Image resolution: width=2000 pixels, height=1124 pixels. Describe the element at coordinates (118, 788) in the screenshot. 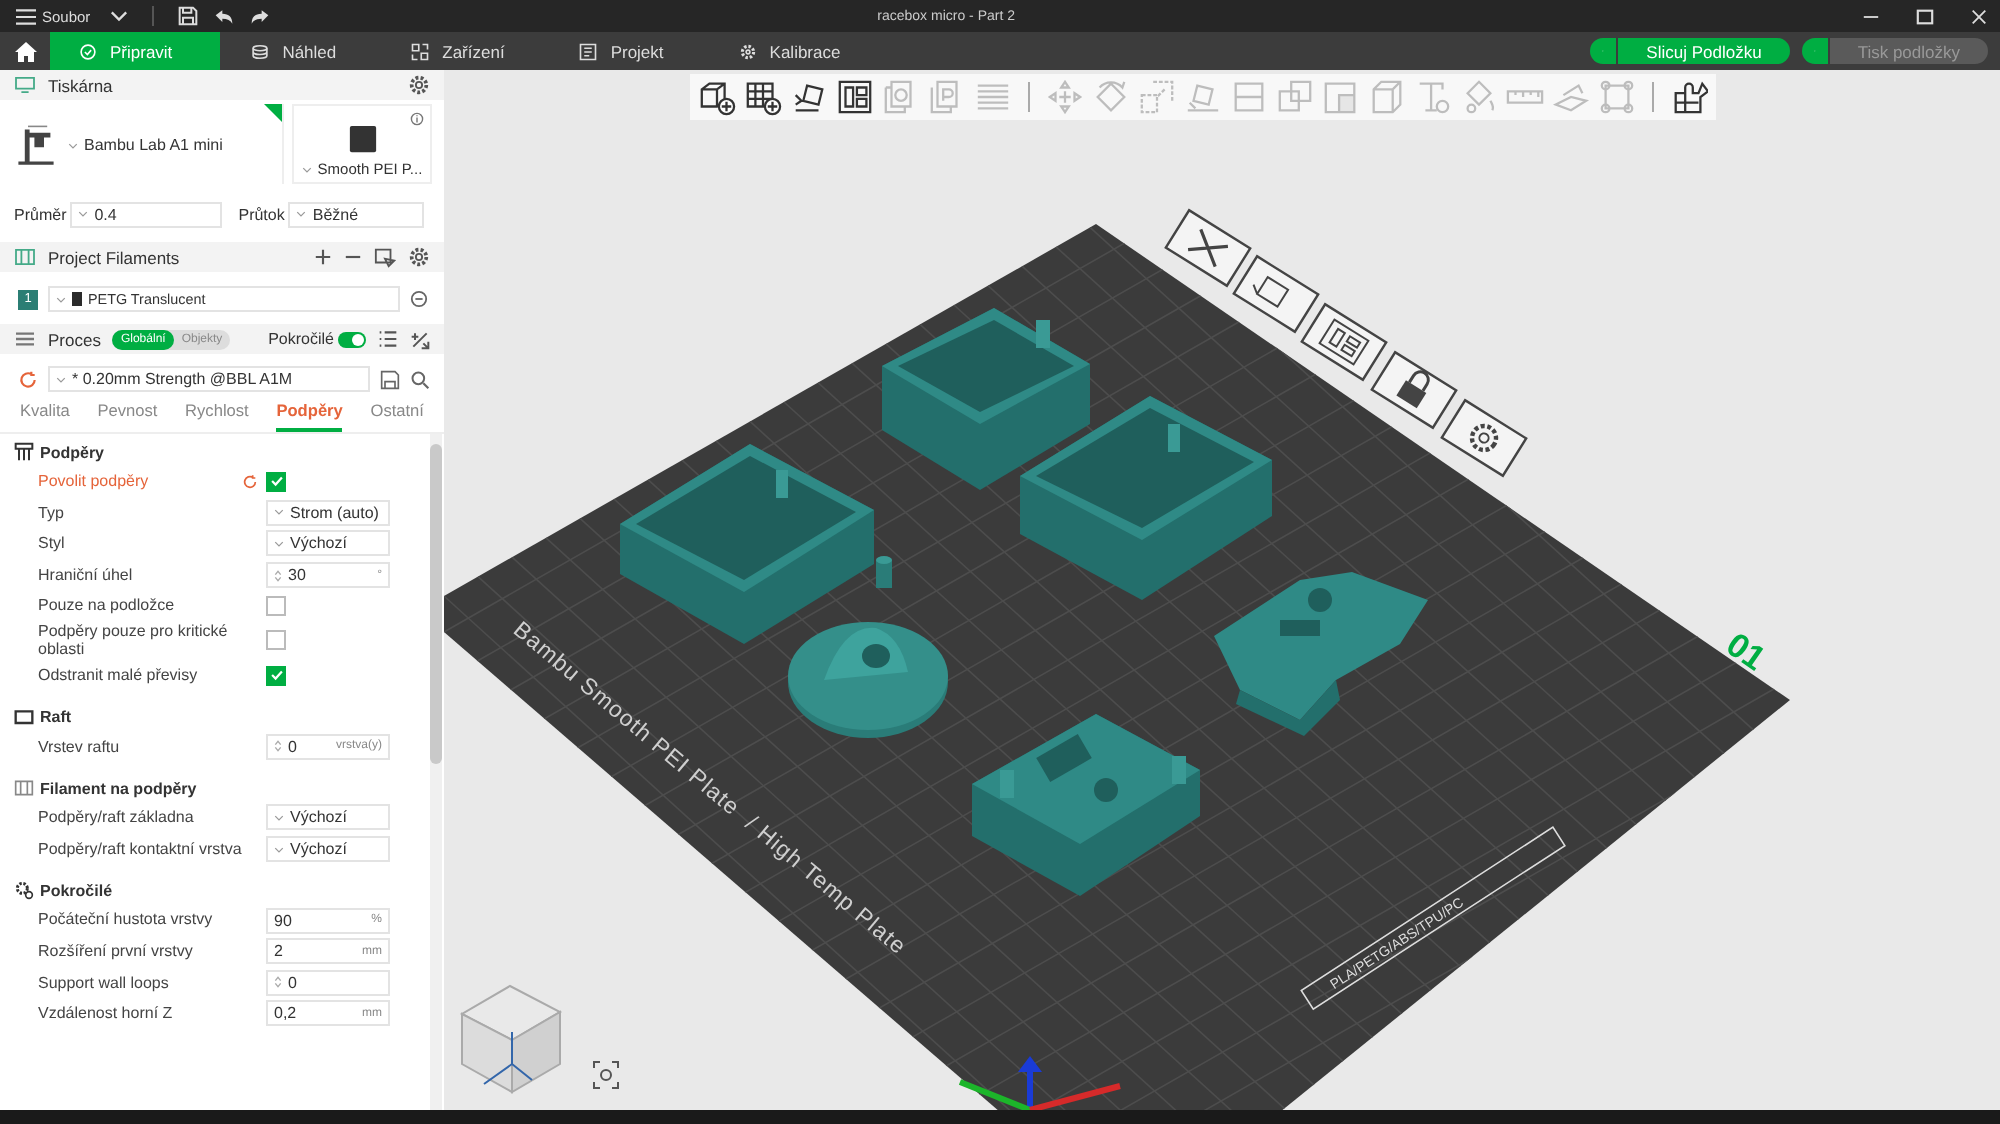

I see `section-title: Filament na podpěry` at that location.